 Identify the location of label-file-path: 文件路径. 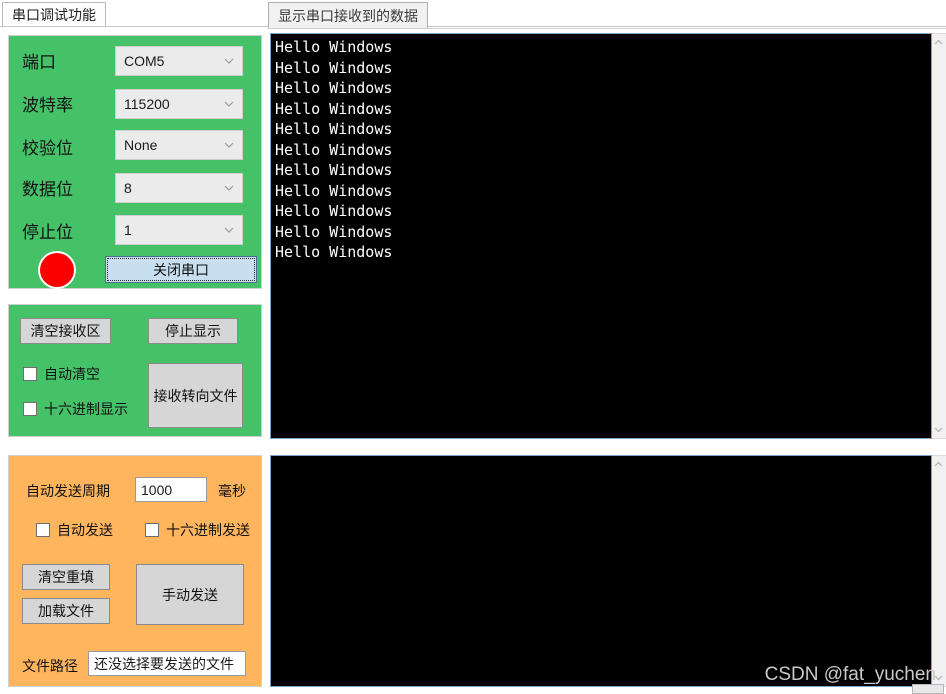
(50, 666).